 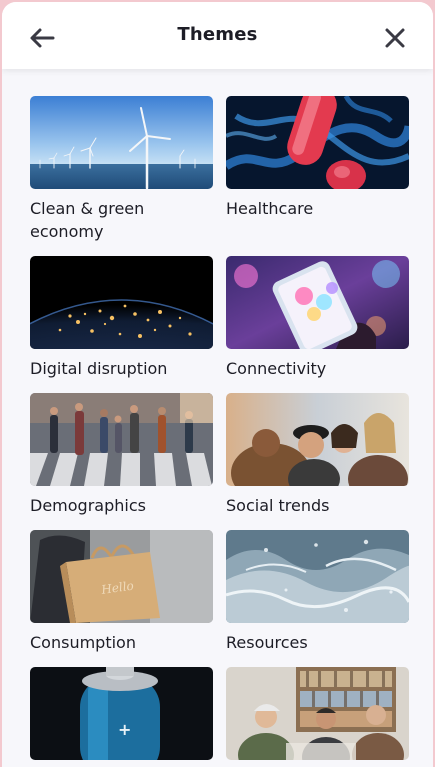 I want to click on wind-turbines-image, so click(x=121, y=142).